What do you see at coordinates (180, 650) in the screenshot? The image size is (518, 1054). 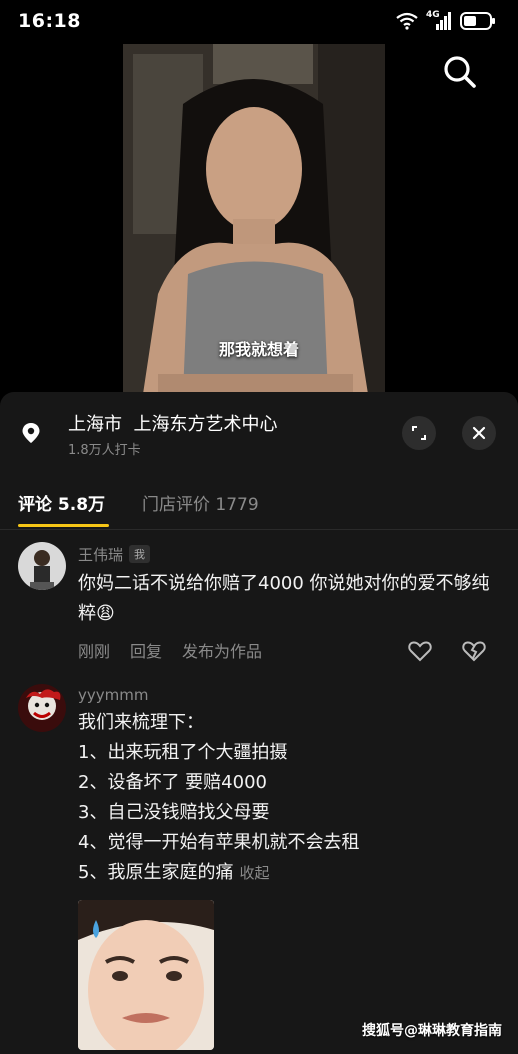 I see `comment-meta: 刚刚 回复 发布为作品` at bounding box center [180, 650].